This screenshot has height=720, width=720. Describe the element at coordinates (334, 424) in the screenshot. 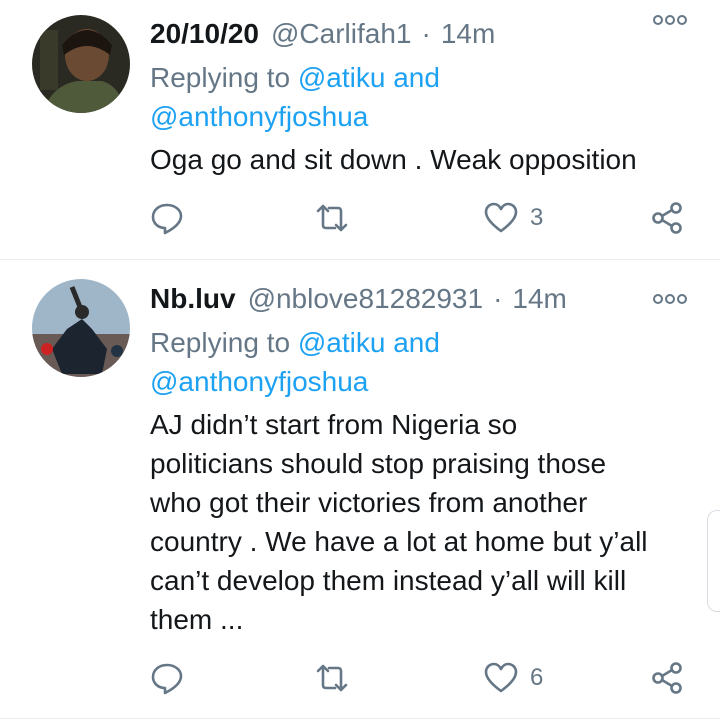

I see `tweet-text-line: AJ didn’t start from Nigeria so` at that location.